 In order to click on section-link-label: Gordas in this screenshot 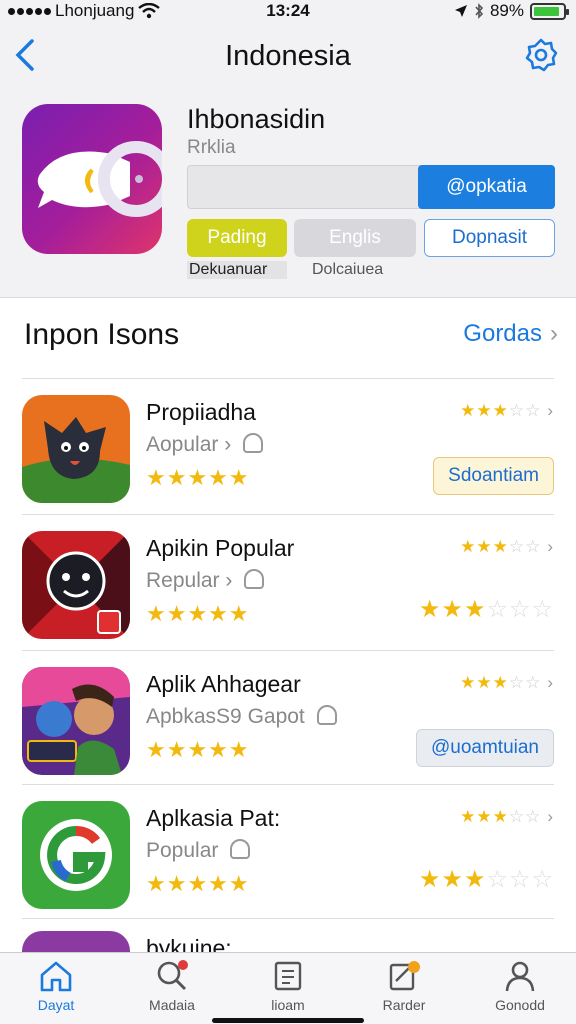, I will do `click(502, 333)`.